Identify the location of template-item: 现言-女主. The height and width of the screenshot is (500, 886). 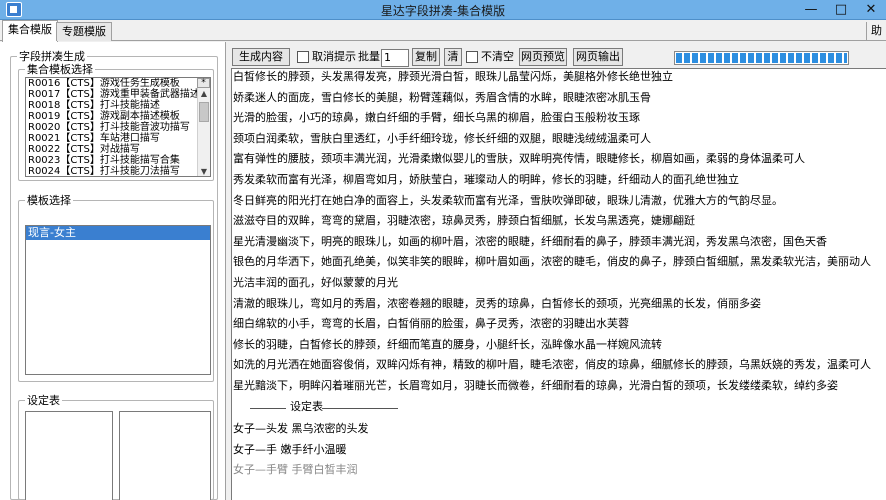
(118, 233).